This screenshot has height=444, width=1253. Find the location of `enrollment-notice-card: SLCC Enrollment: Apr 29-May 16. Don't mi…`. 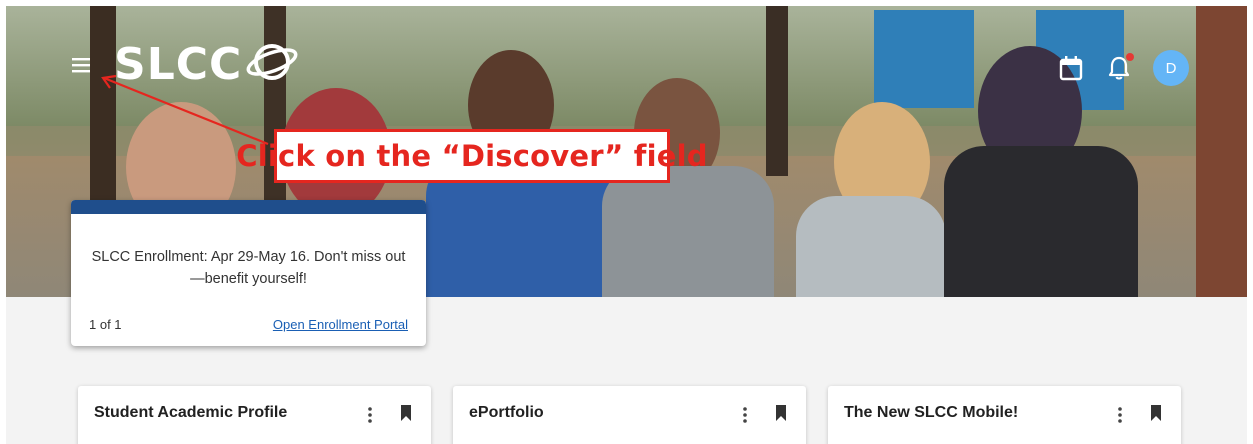

enrollment-notice-card: SLCC Enrollment: Apr 29-May 16. Don't mi… is located at coordinates (248, 273).